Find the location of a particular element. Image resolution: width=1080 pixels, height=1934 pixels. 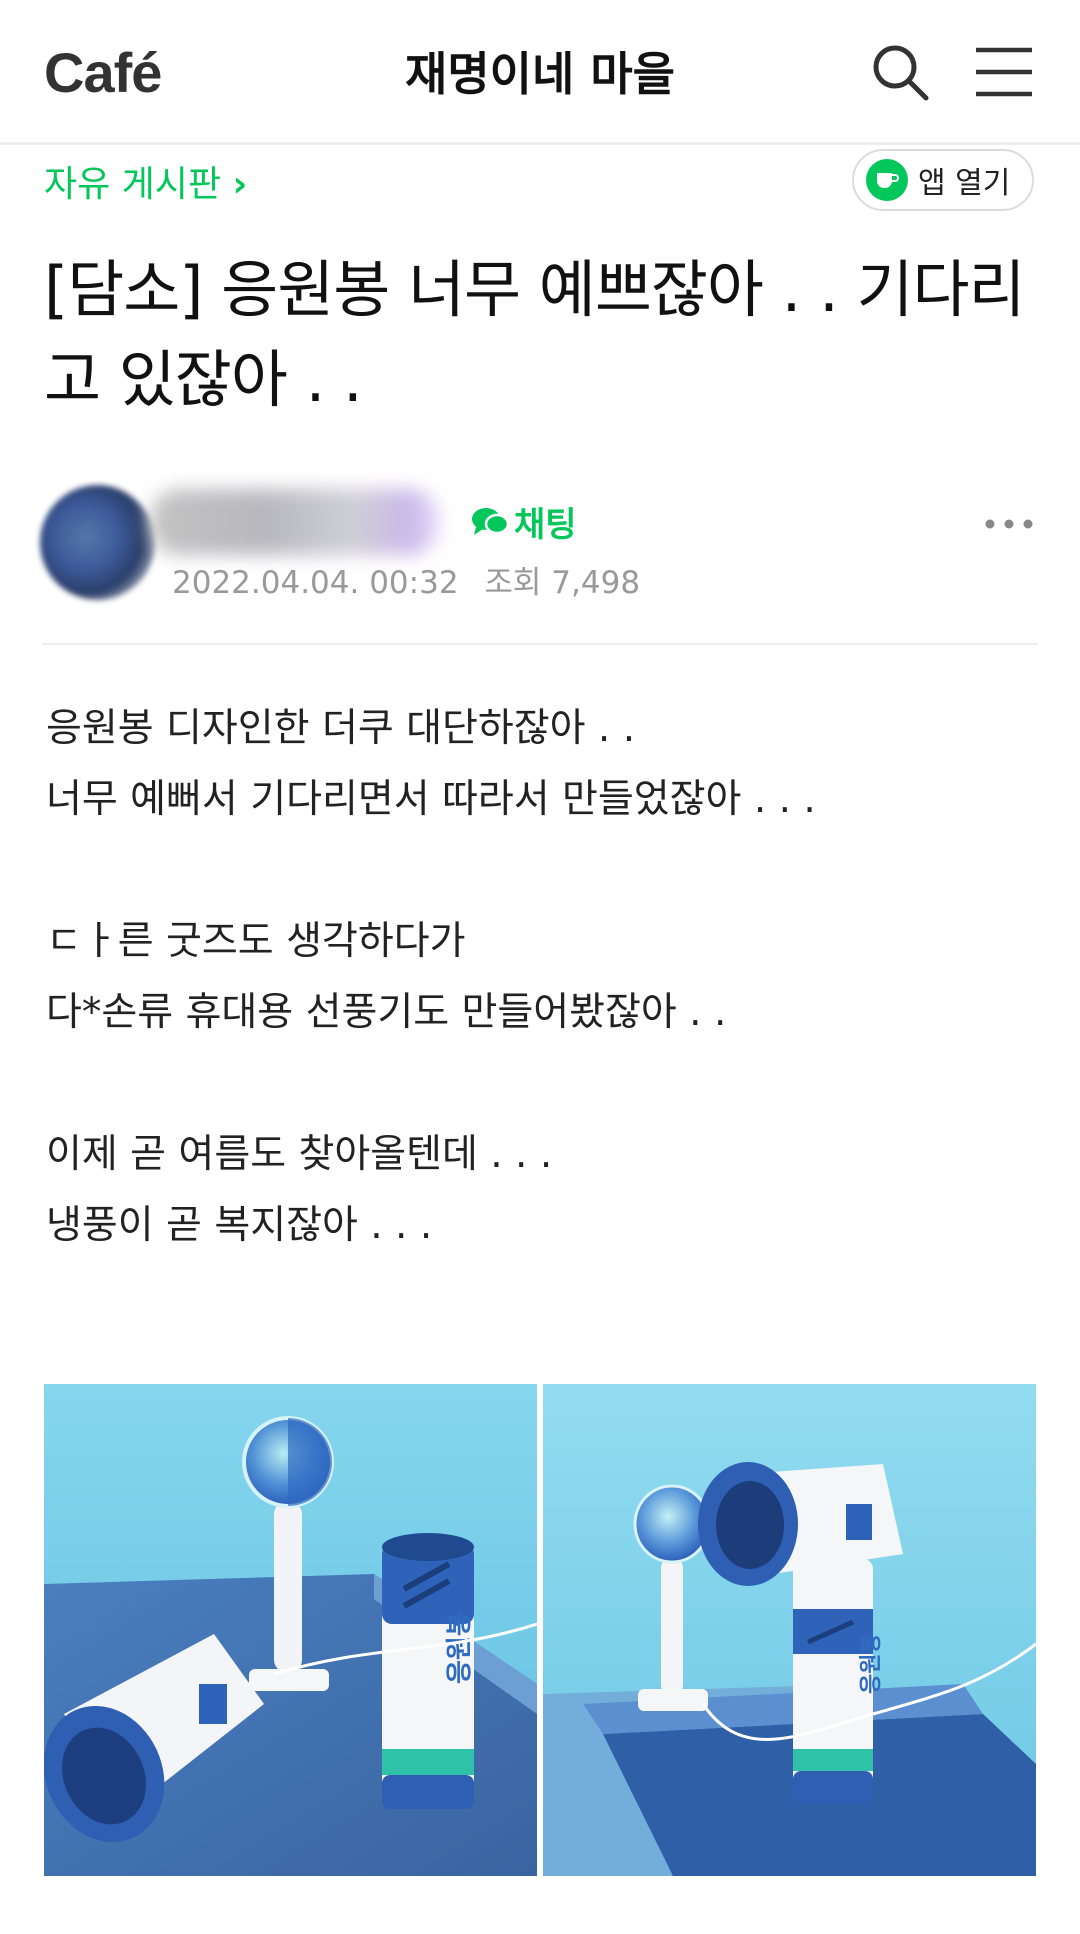

chat-button: 채팅 is located at coordinates (523, 521).